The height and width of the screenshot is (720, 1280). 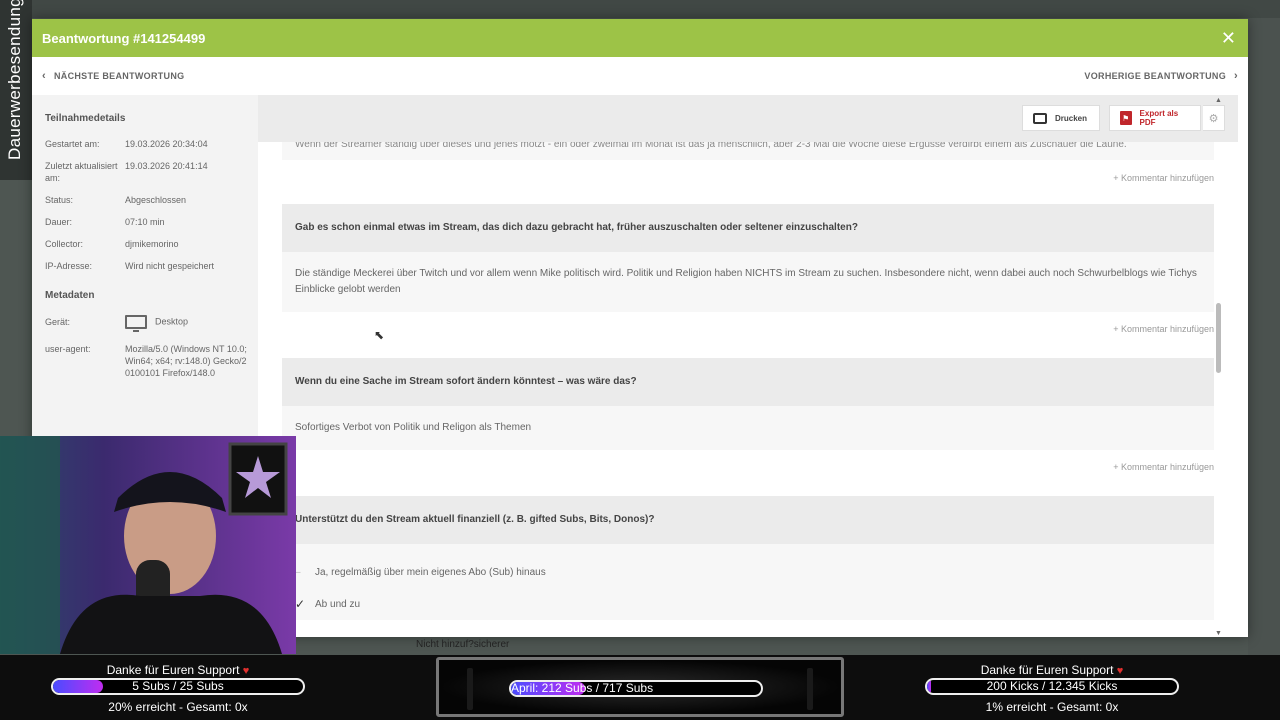 I want to click on previous-response-label: VORHERIGE BEANTWORTUNG, so click(x=1155, y=76).